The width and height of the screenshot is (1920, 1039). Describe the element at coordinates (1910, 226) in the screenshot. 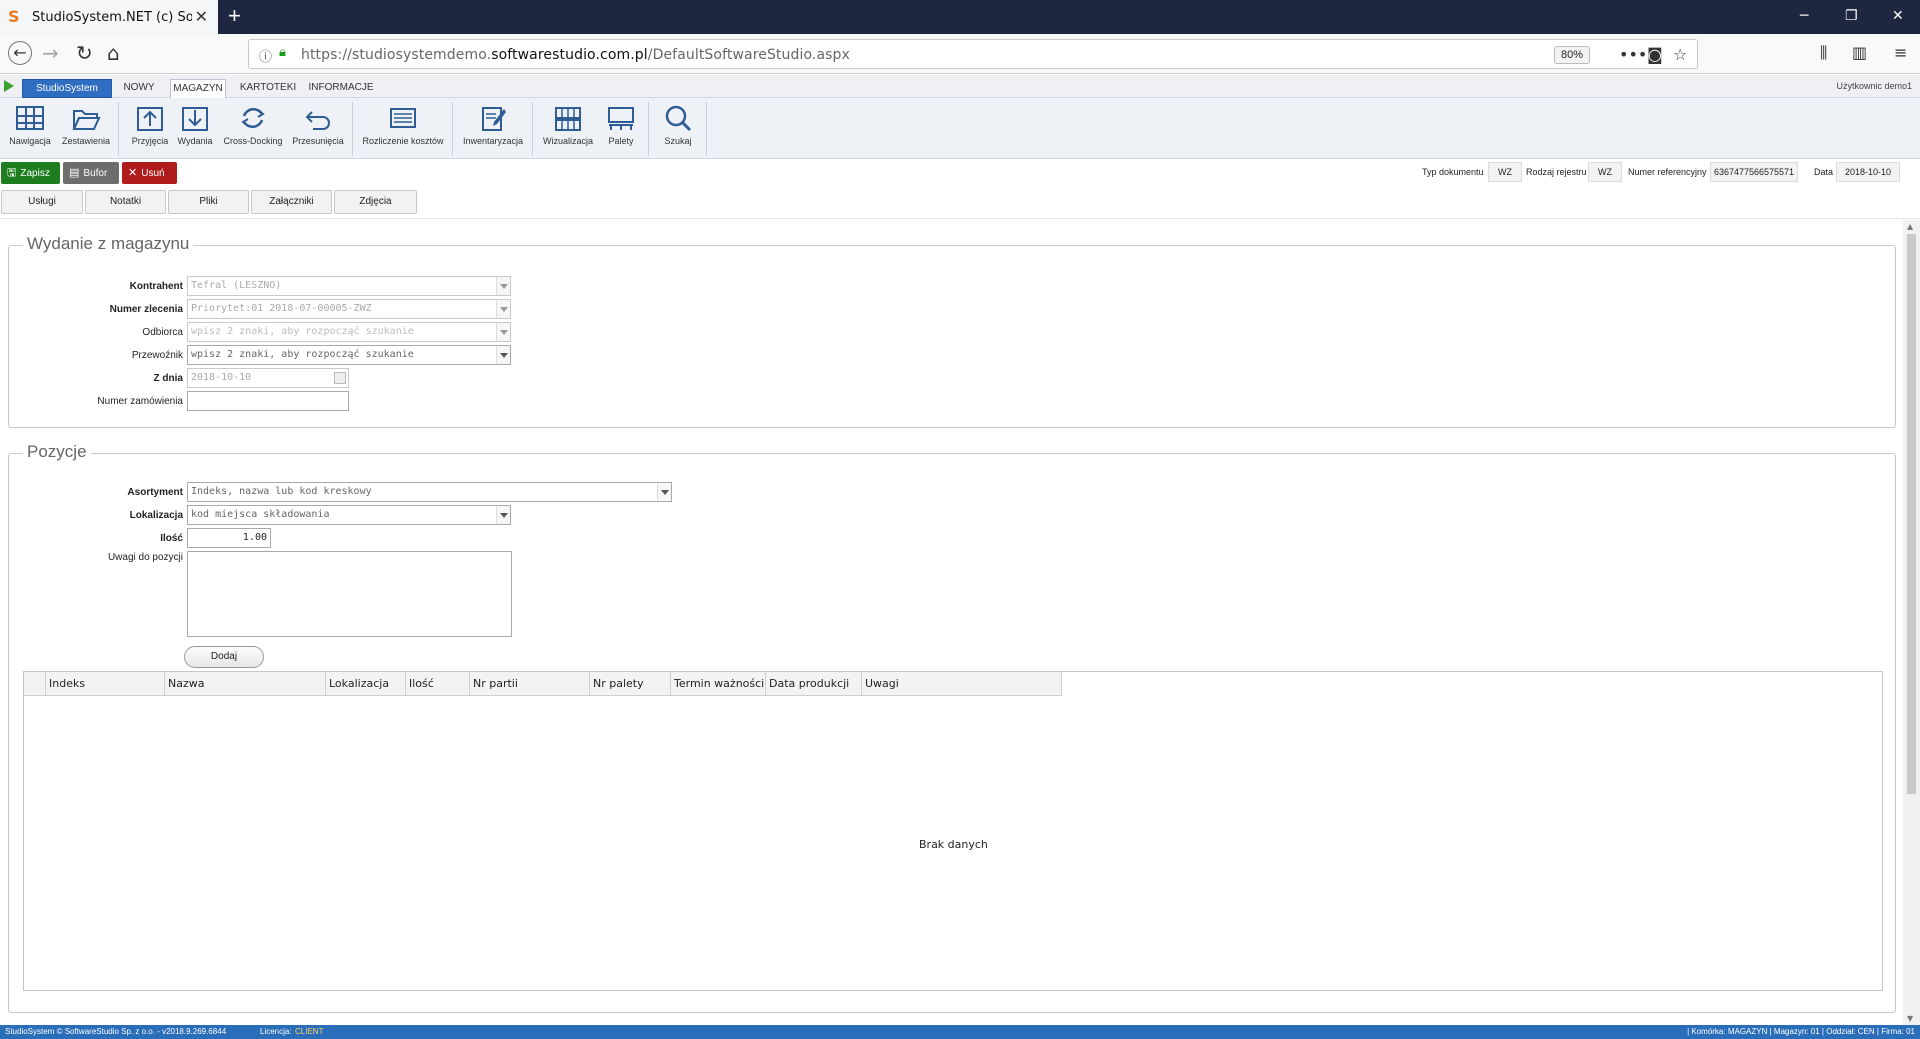

I see `scroll-up-icon: ▲` at that location.